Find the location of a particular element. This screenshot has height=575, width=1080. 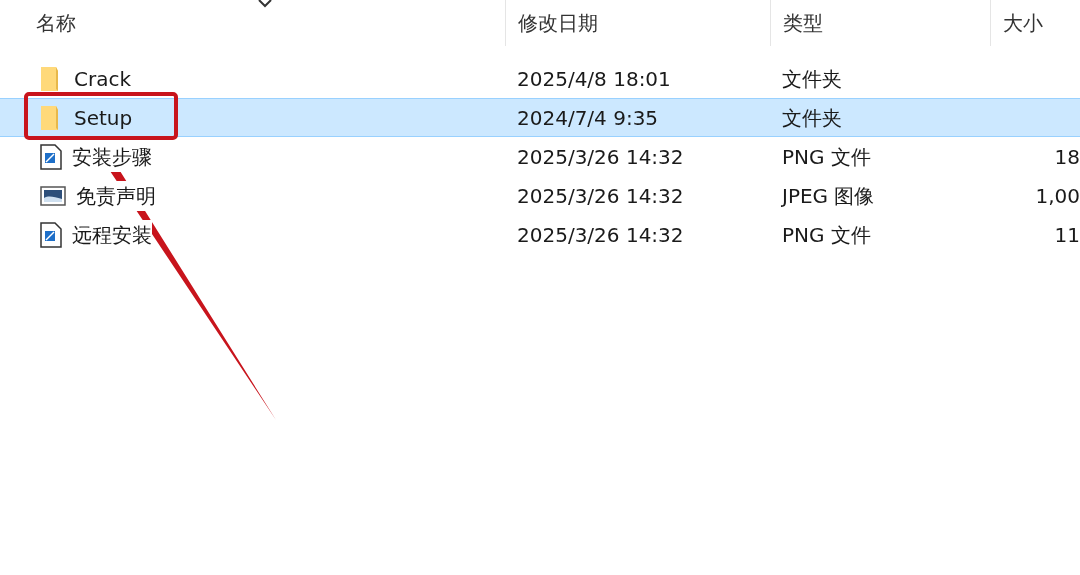

file-row: Setup 2024/7/4 9:35 文件夹 is located at coordinates (540, 117).